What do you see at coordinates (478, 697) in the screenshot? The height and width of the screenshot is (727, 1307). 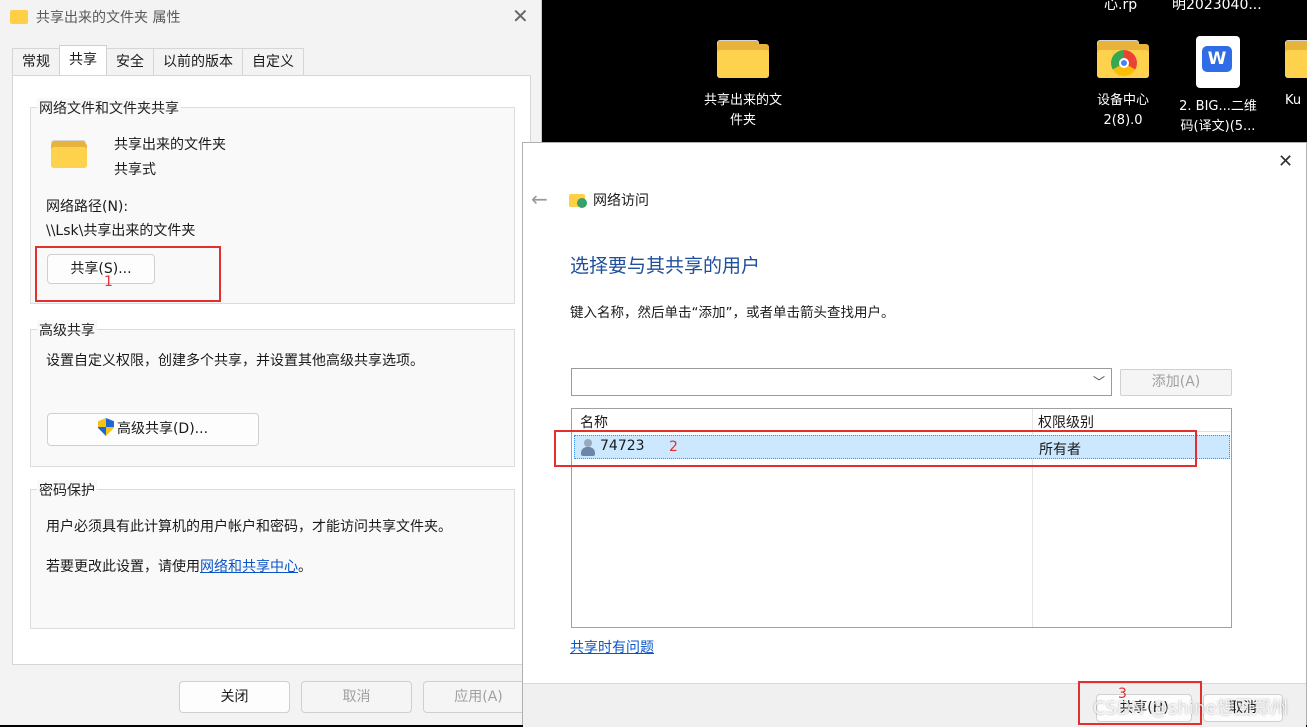 I see `apply-button: 应用(A)` at bounding box center [478, 697].